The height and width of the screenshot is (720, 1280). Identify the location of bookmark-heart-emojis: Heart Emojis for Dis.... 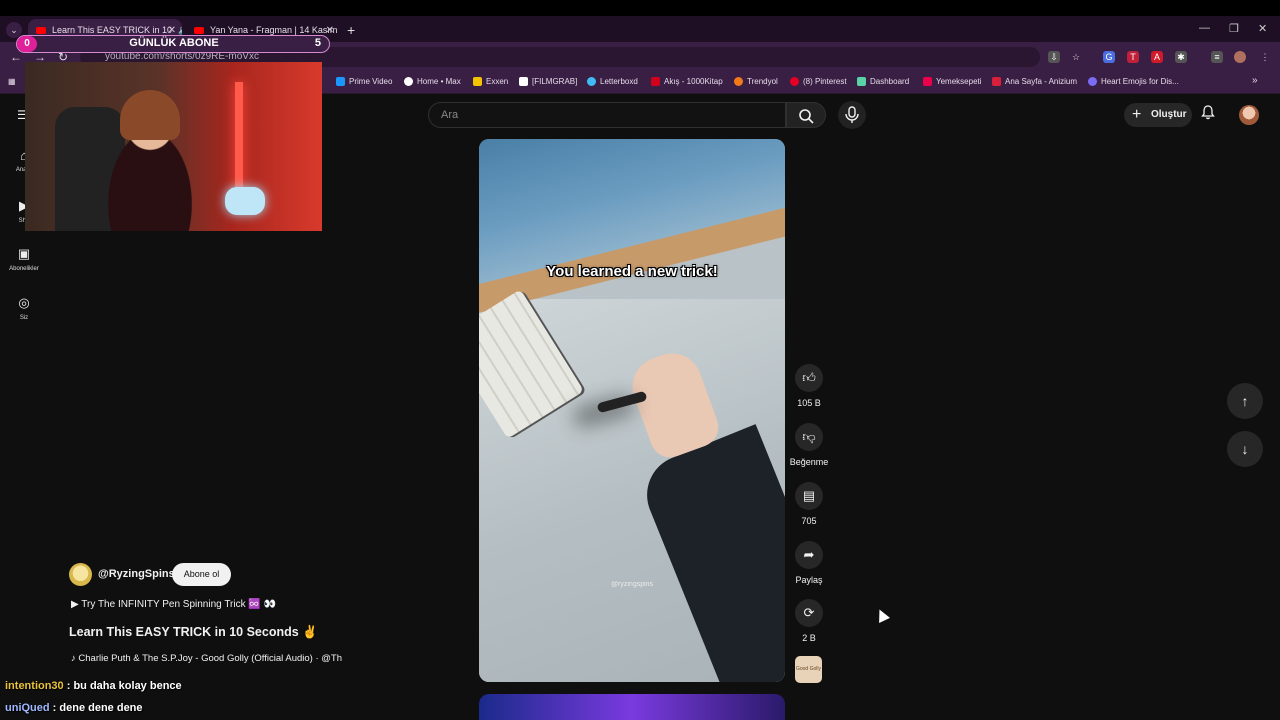
(1133, 81).